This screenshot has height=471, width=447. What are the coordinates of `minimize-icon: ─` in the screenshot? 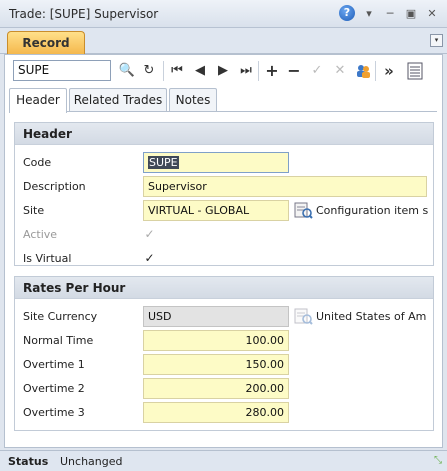 It's located at (390, 13).